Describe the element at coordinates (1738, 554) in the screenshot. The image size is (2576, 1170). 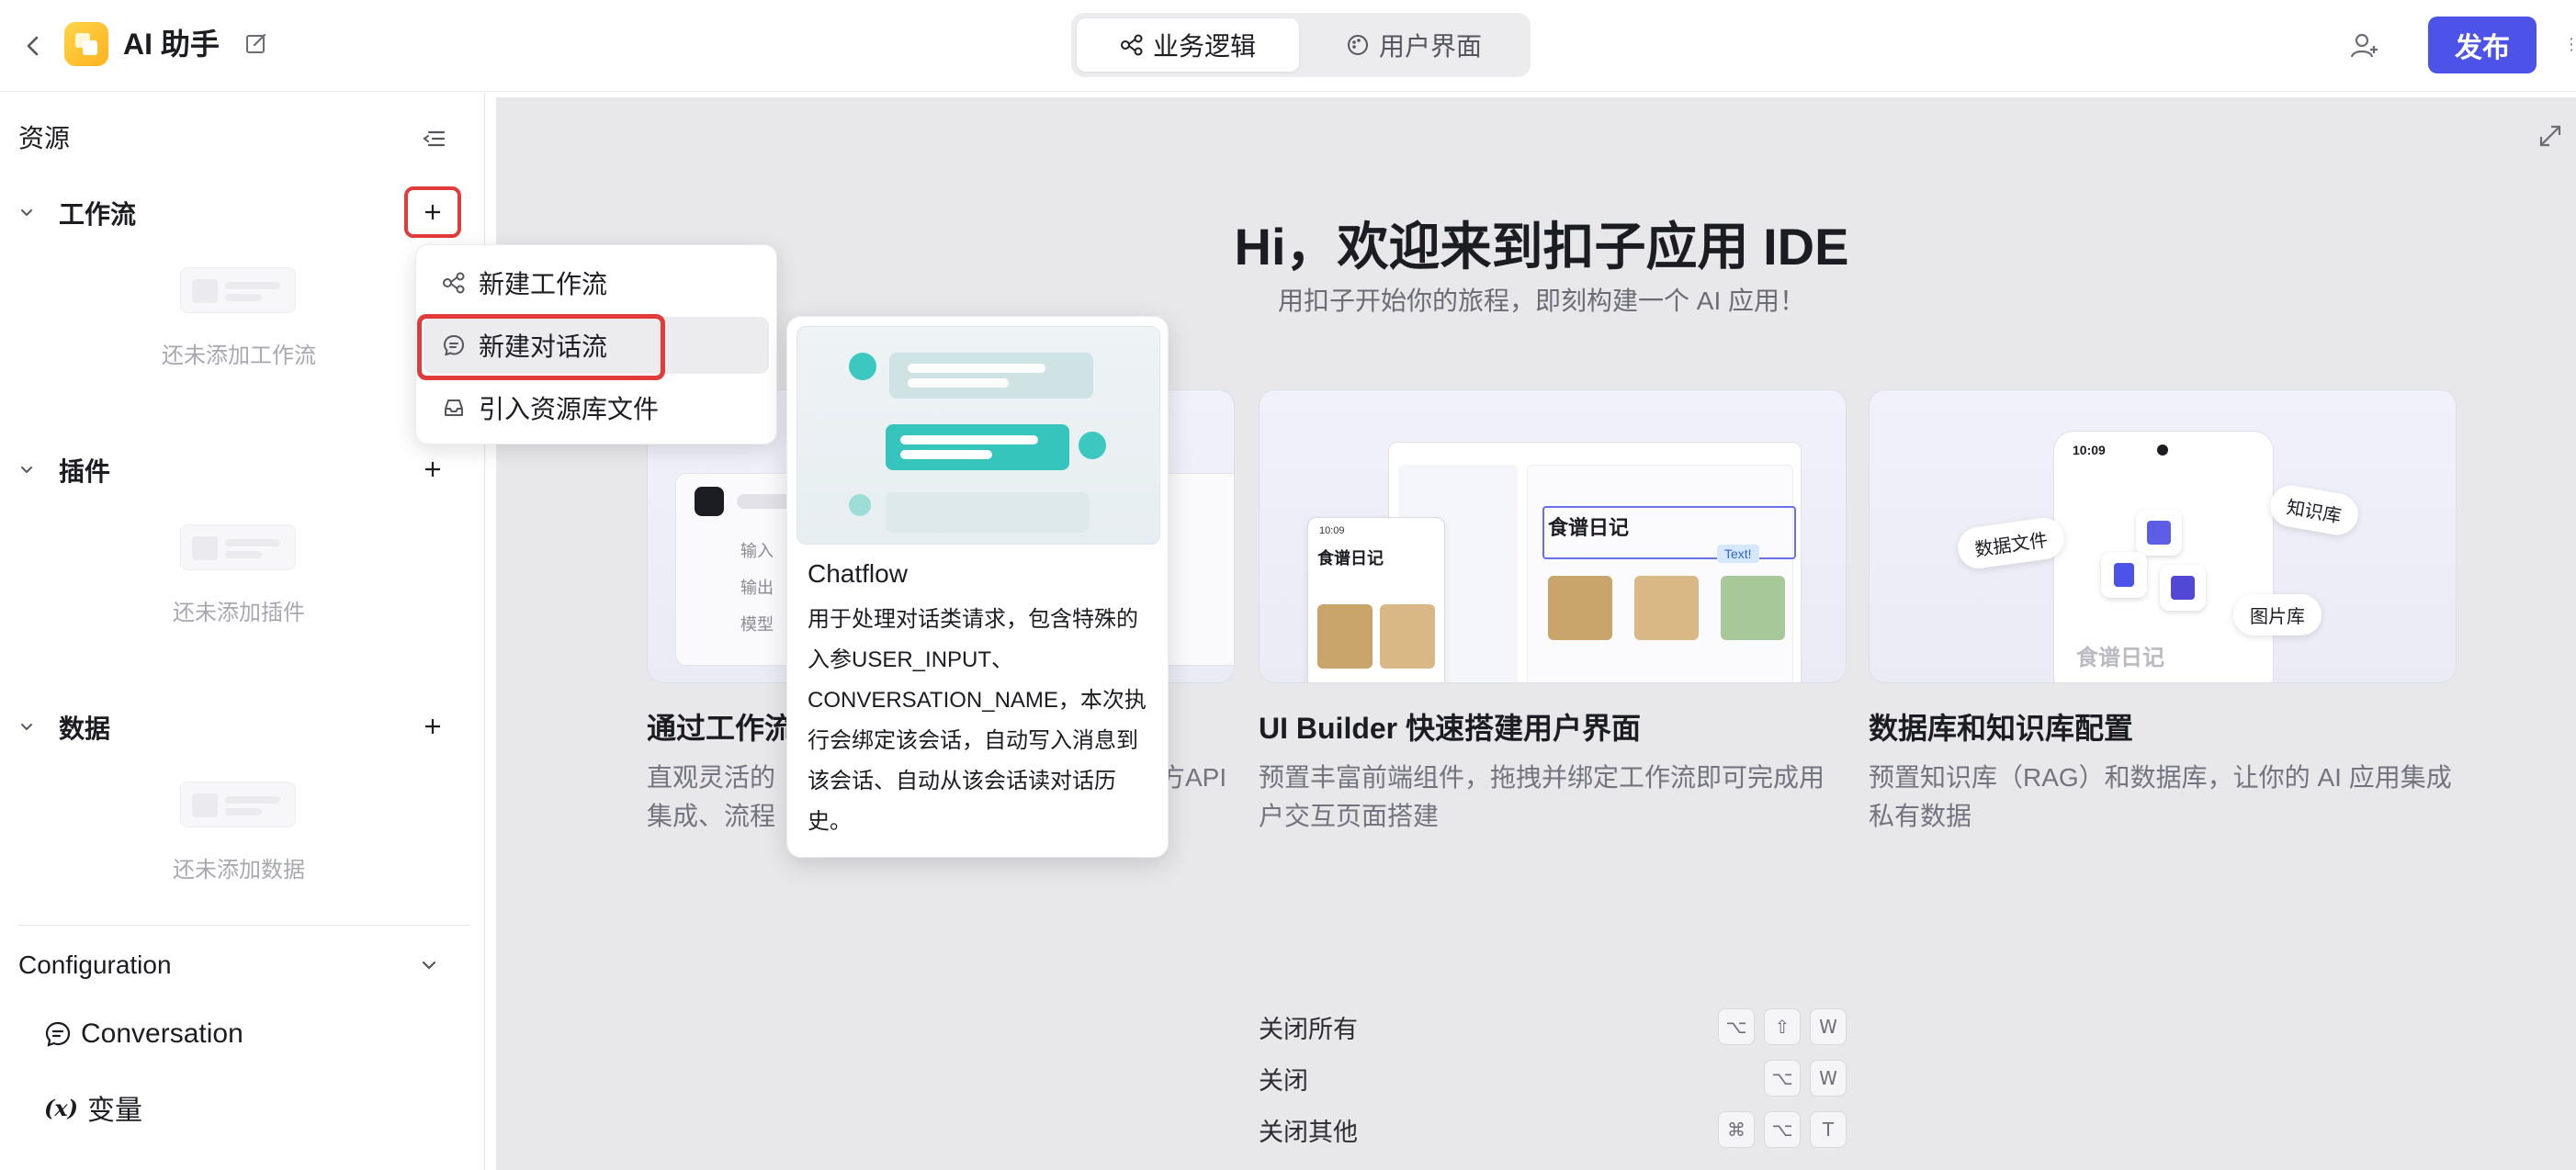
I see `builder-text-tag: Text!` at that location.